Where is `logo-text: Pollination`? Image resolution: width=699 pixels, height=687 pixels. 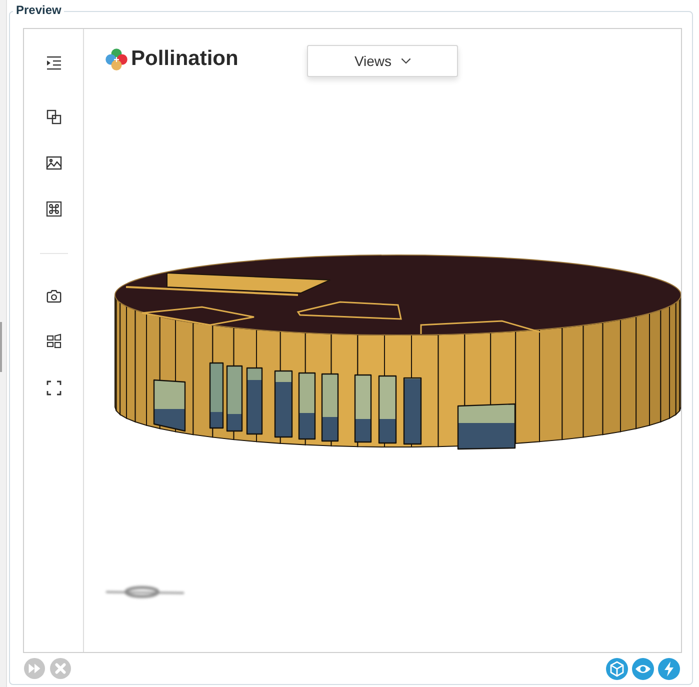 logo-text: Pollination is located at coordinates (184, 59).